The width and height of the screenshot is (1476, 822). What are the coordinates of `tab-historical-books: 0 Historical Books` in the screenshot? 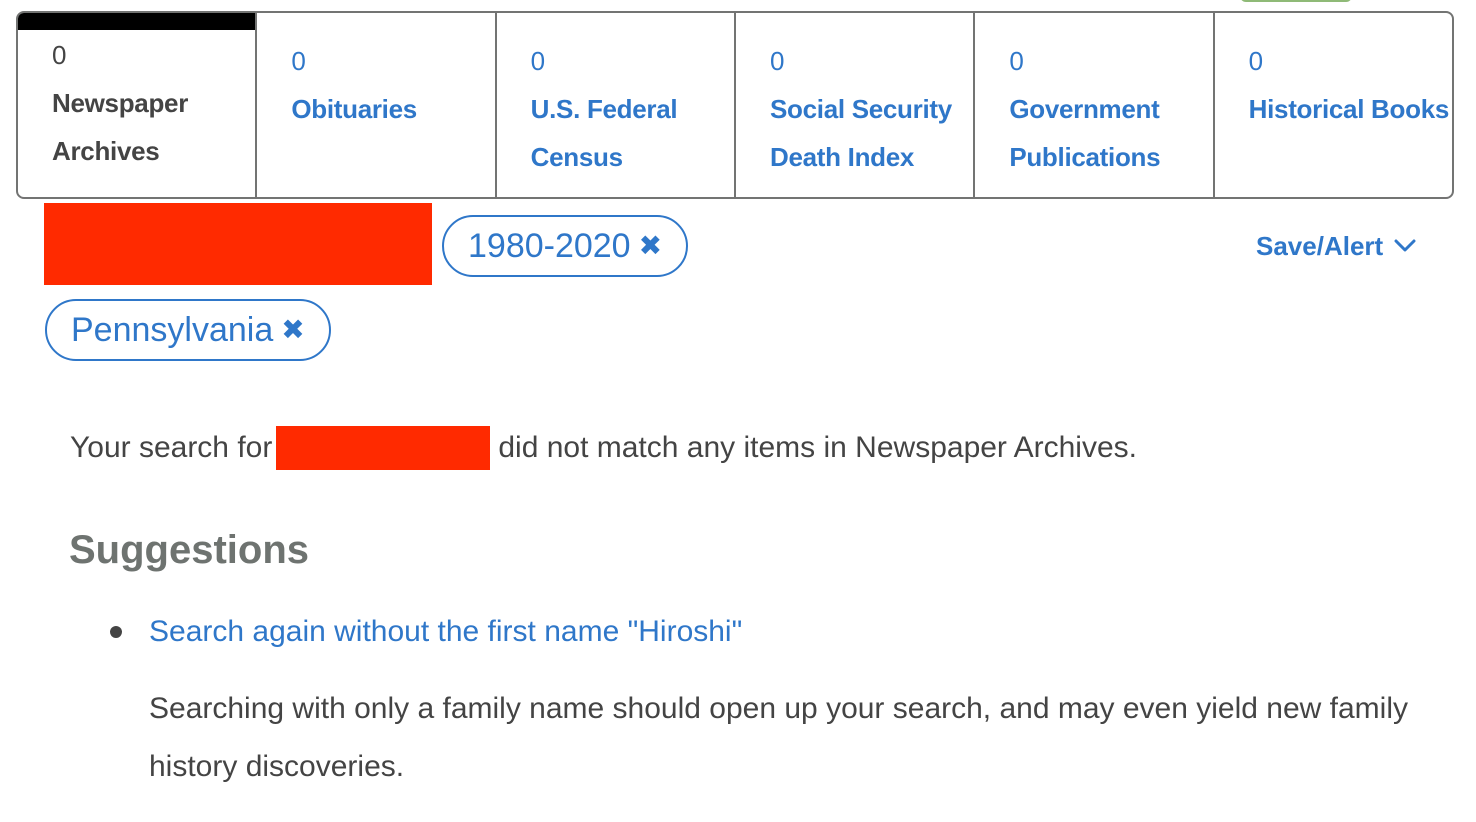 It's located at (1333, 105).